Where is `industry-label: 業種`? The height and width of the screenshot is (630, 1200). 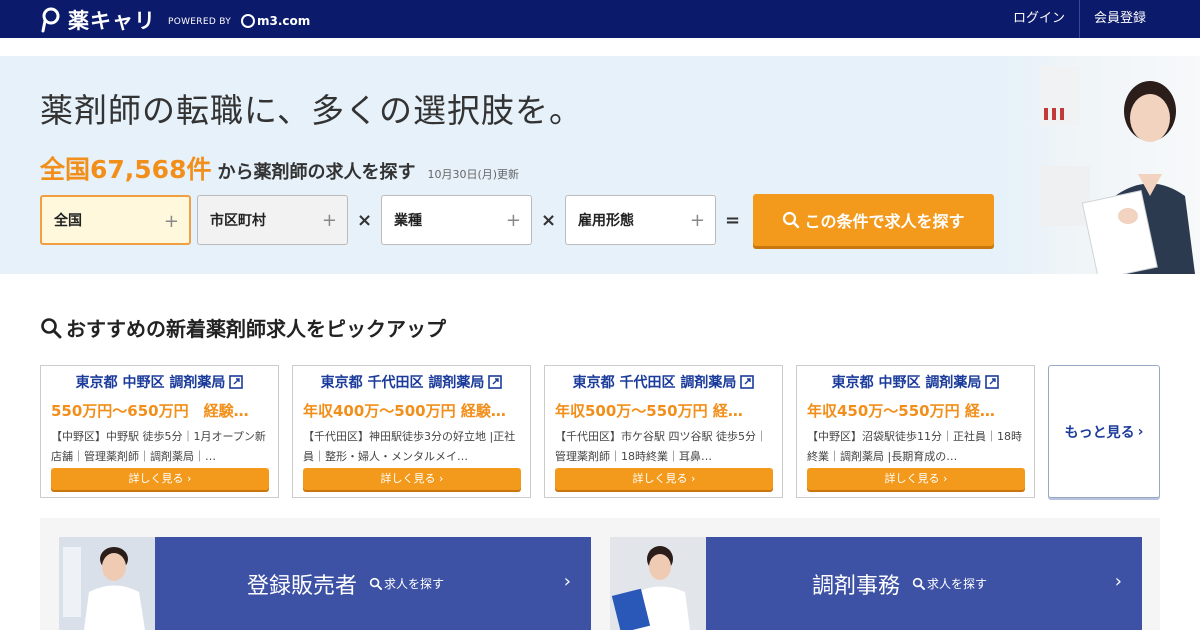 industry-label: 業種 is located at coordinates (408, 221).